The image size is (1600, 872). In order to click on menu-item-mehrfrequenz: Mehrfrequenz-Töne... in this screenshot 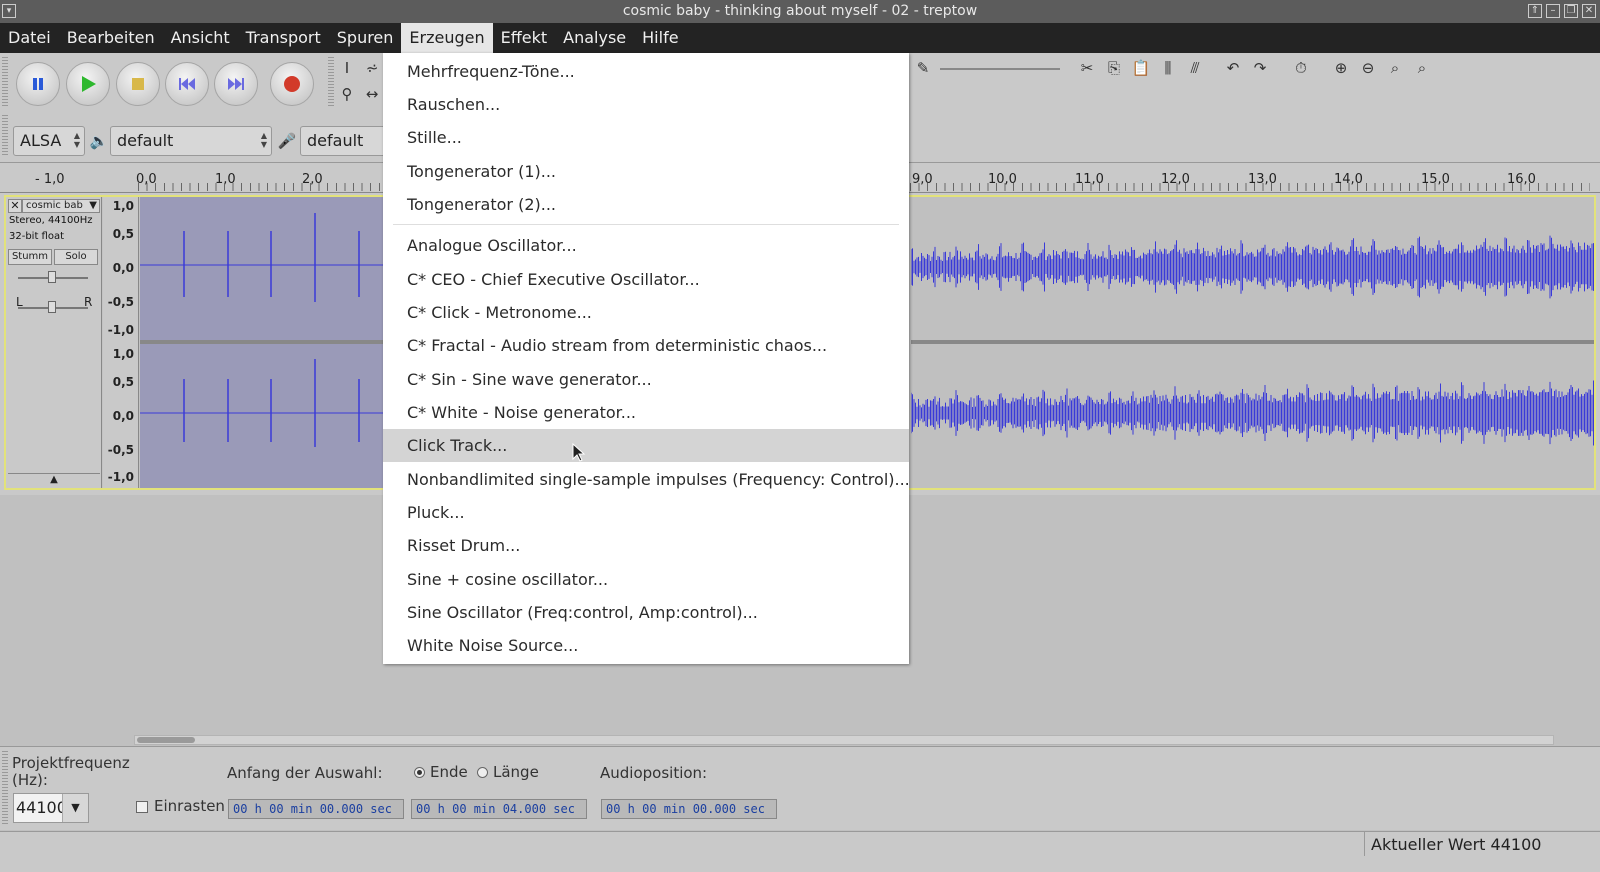, I will do `click(646, 71)`.